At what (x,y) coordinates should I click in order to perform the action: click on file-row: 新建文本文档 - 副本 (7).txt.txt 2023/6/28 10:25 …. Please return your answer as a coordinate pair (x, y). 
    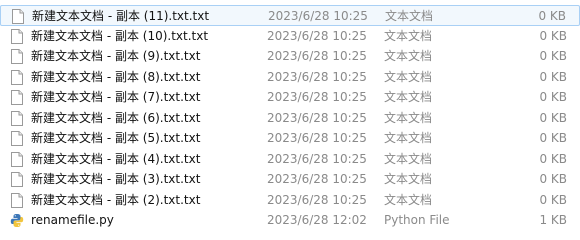
    Looking at the image, I should click on (290, 97).